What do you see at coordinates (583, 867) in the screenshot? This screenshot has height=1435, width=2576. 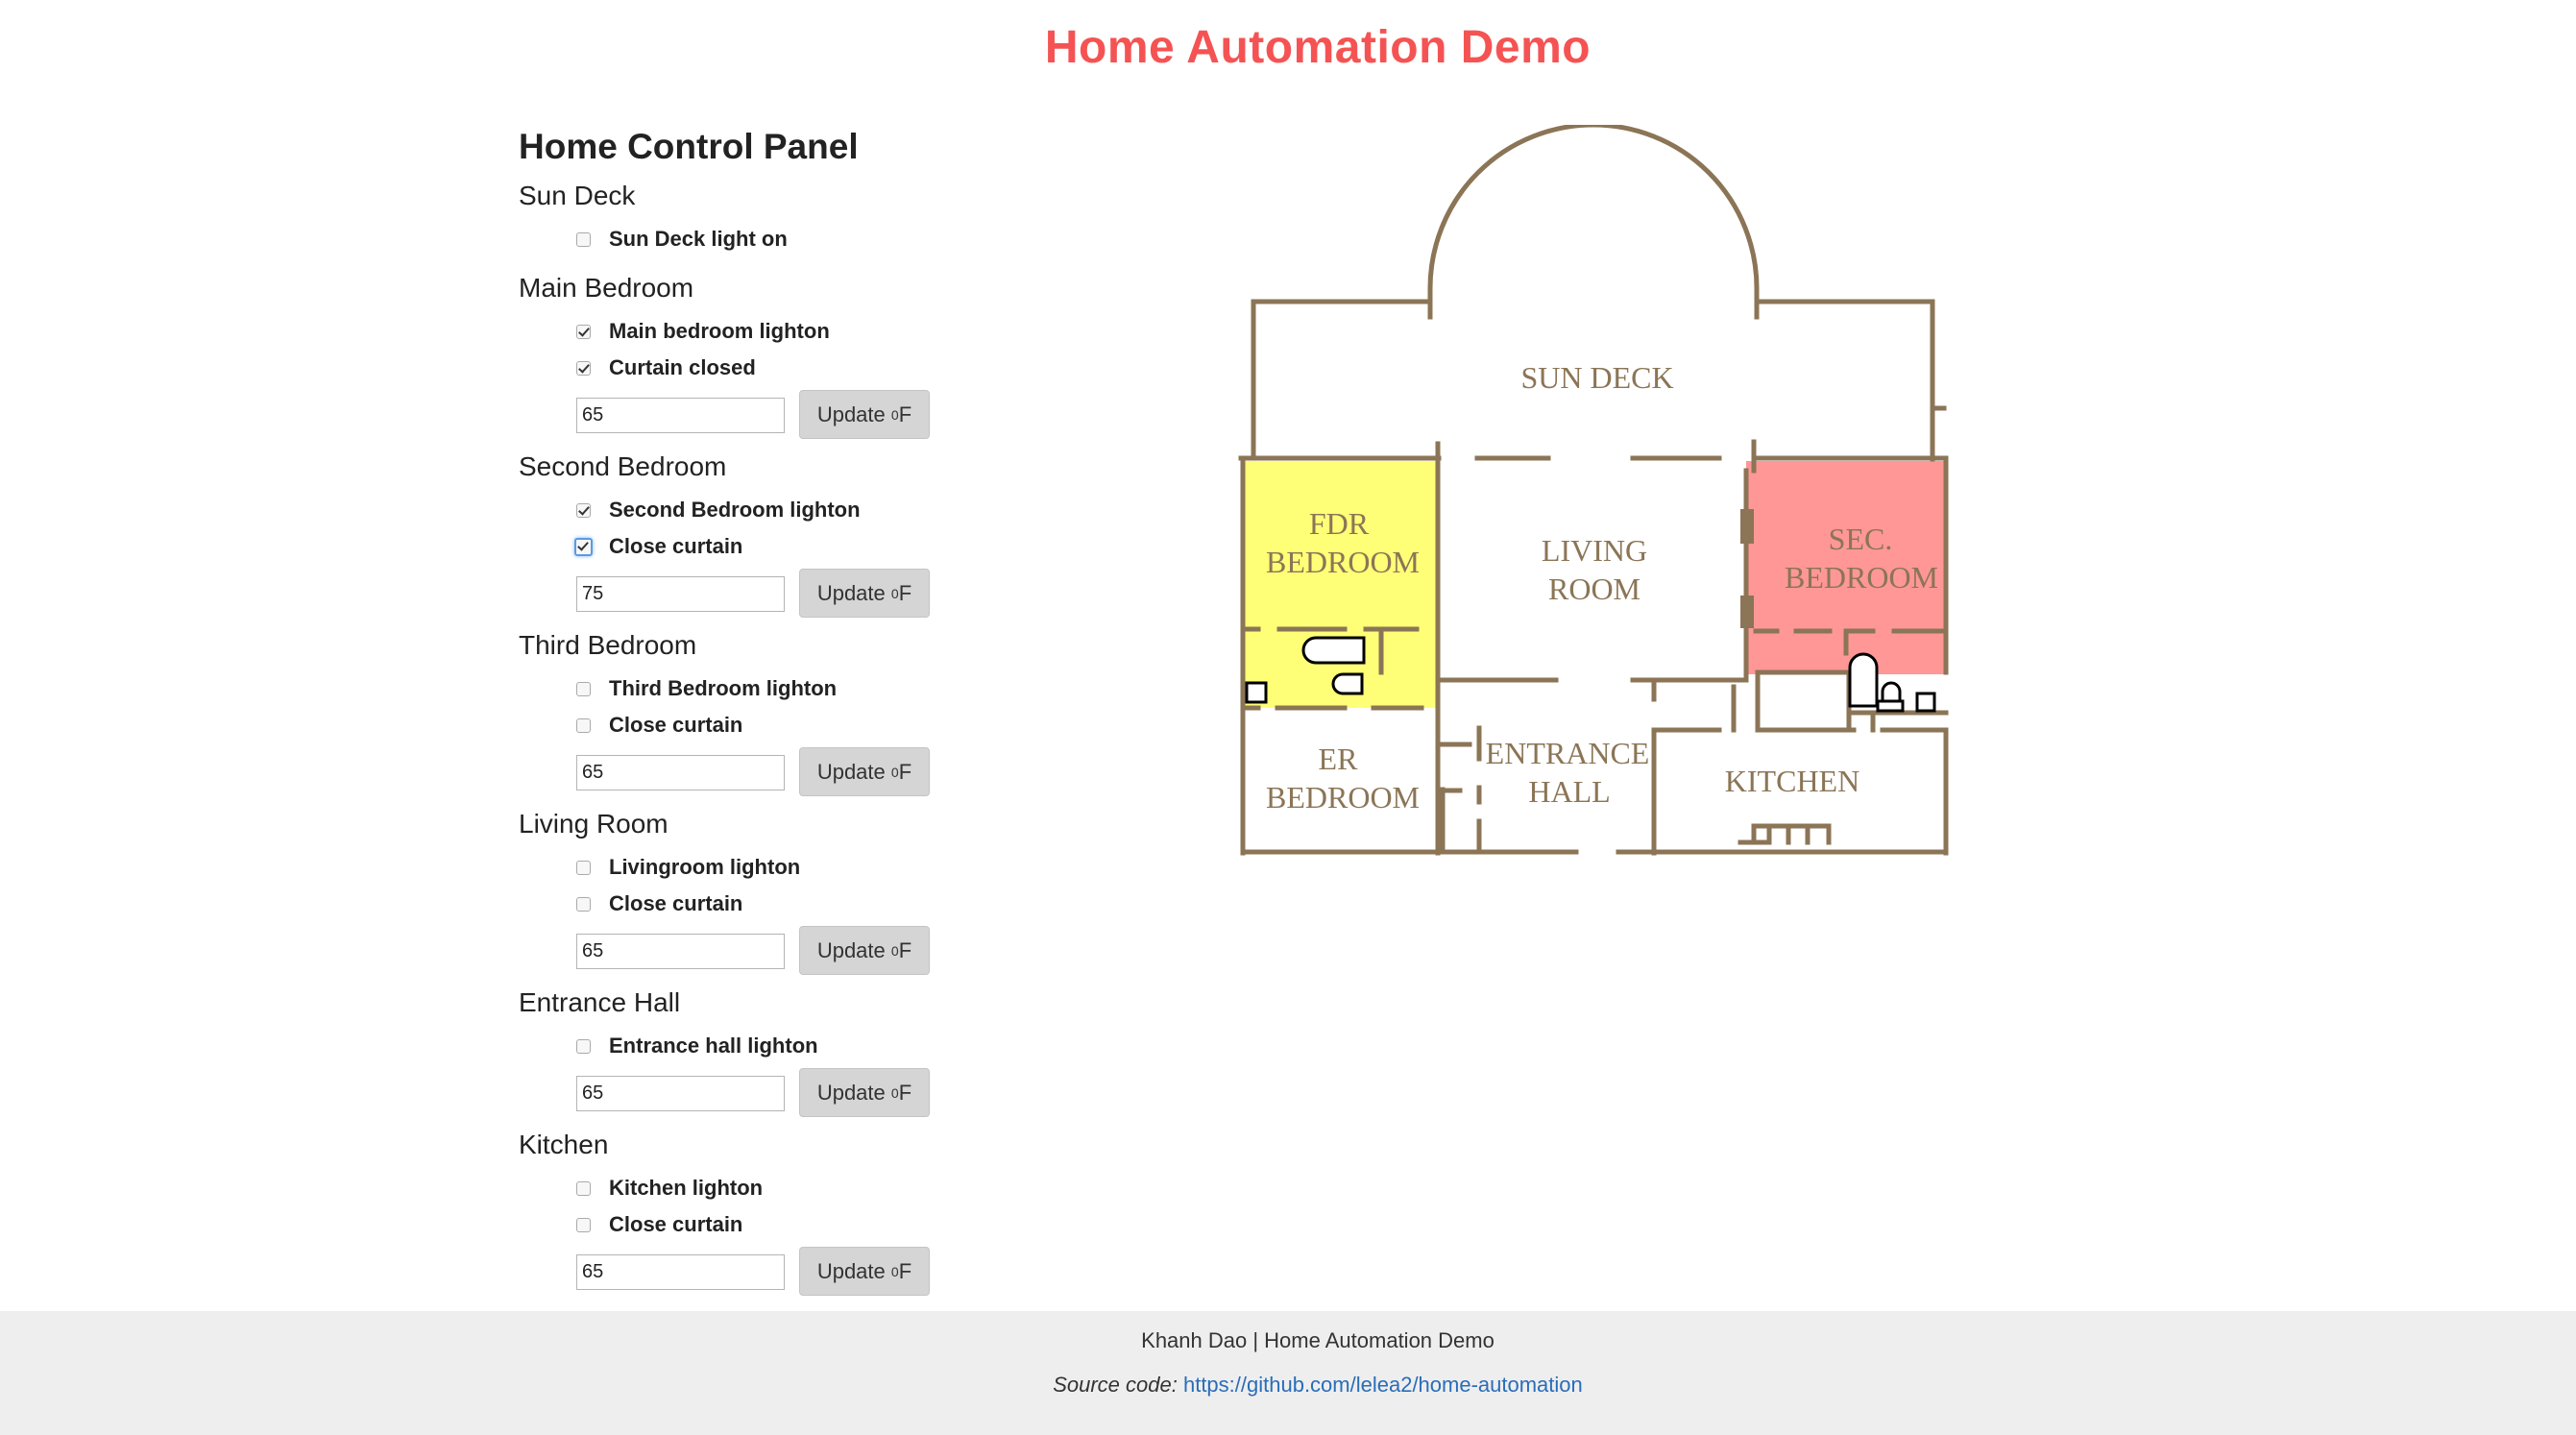 I see `living-room-light-checkbox` at bounding box center [583, 867].